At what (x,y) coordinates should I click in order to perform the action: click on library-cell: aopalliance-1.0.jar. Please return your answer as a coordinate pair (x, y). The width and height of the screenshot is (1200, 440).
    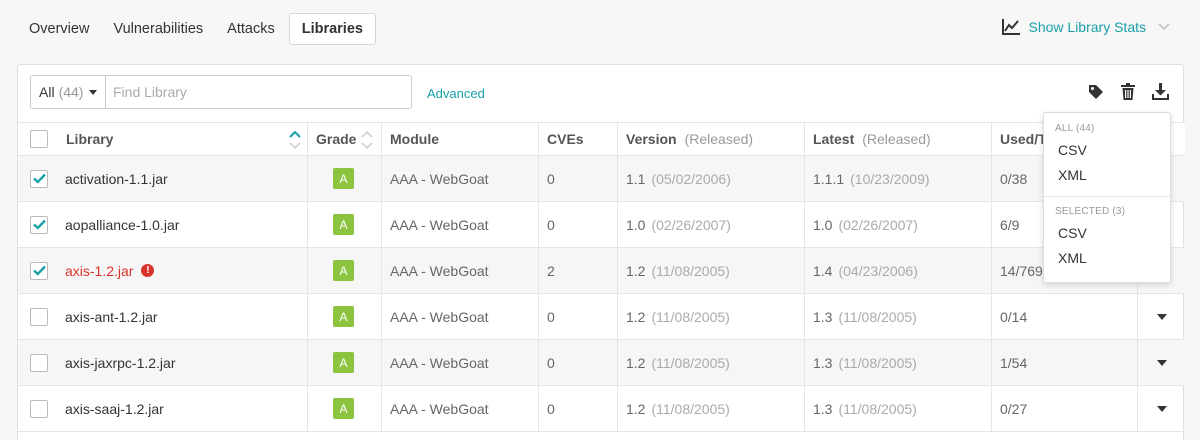
    Looking at the image, I should click on (181, 224).